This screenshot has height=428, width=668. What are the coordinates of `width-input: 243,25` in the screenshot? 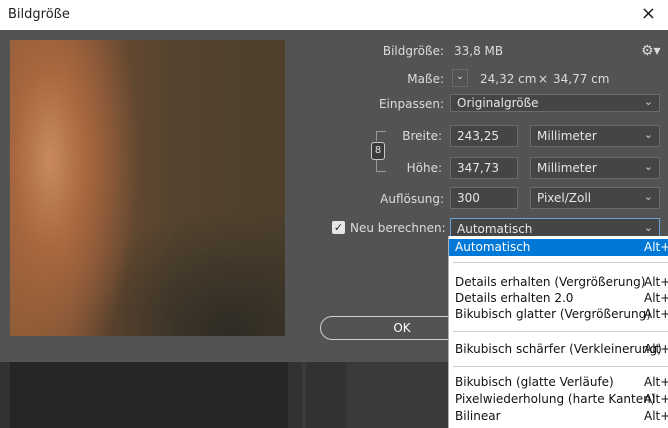 It's located at (484, 136).